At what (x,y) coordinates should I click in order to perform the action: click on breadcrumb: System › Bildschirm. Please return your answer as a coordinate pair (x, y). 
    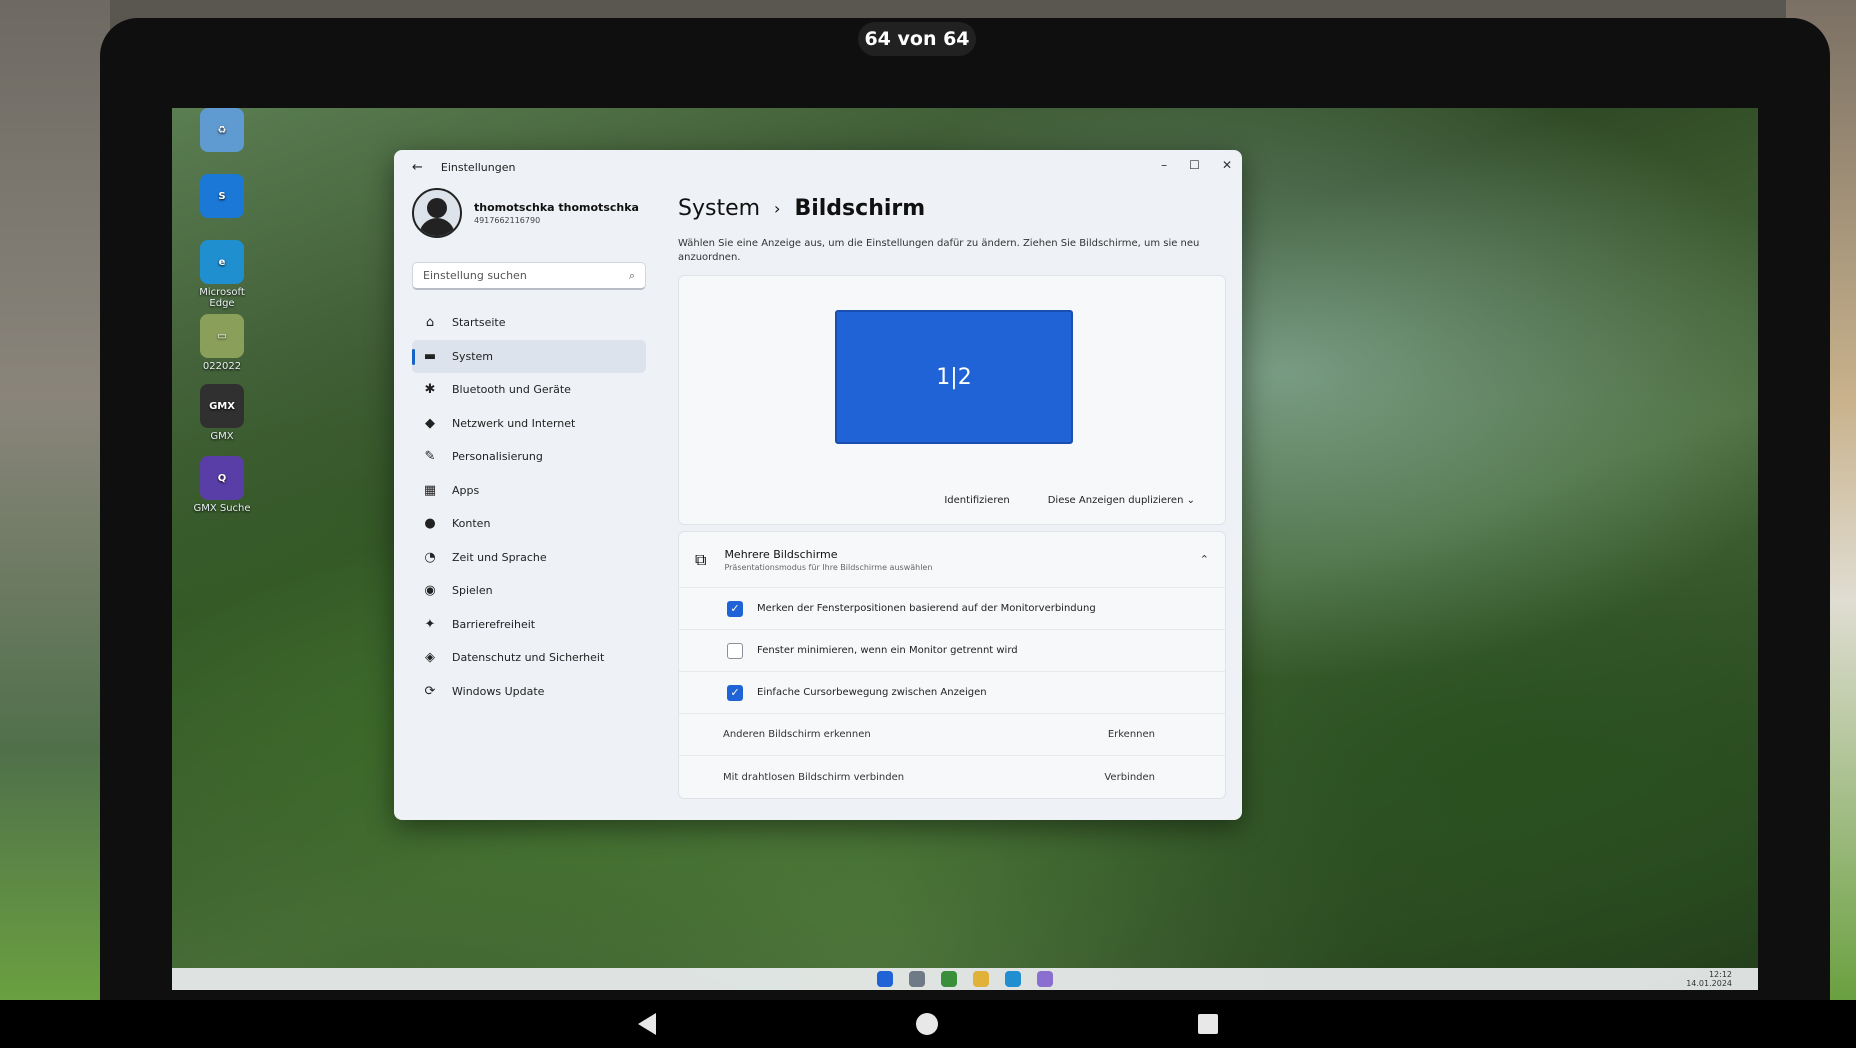
    Looking at the image, I should click on (952, 208).